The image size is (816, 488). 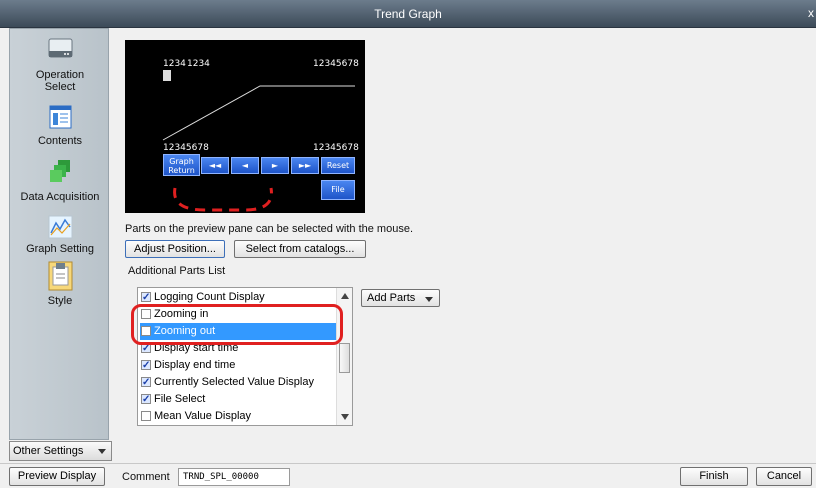 What do you see at coordinates (344, 358) in the screenshot?
I see `scroll-thumb` at bounding box center [344, 358].